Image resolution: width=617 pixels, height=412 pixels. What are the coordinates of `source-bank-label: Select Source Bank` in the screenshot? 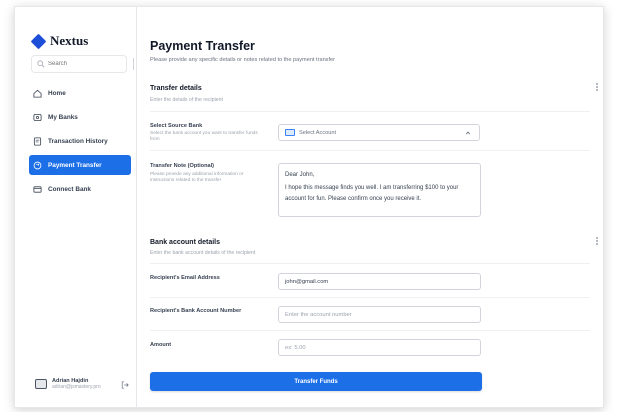 It's located at (176, 126).